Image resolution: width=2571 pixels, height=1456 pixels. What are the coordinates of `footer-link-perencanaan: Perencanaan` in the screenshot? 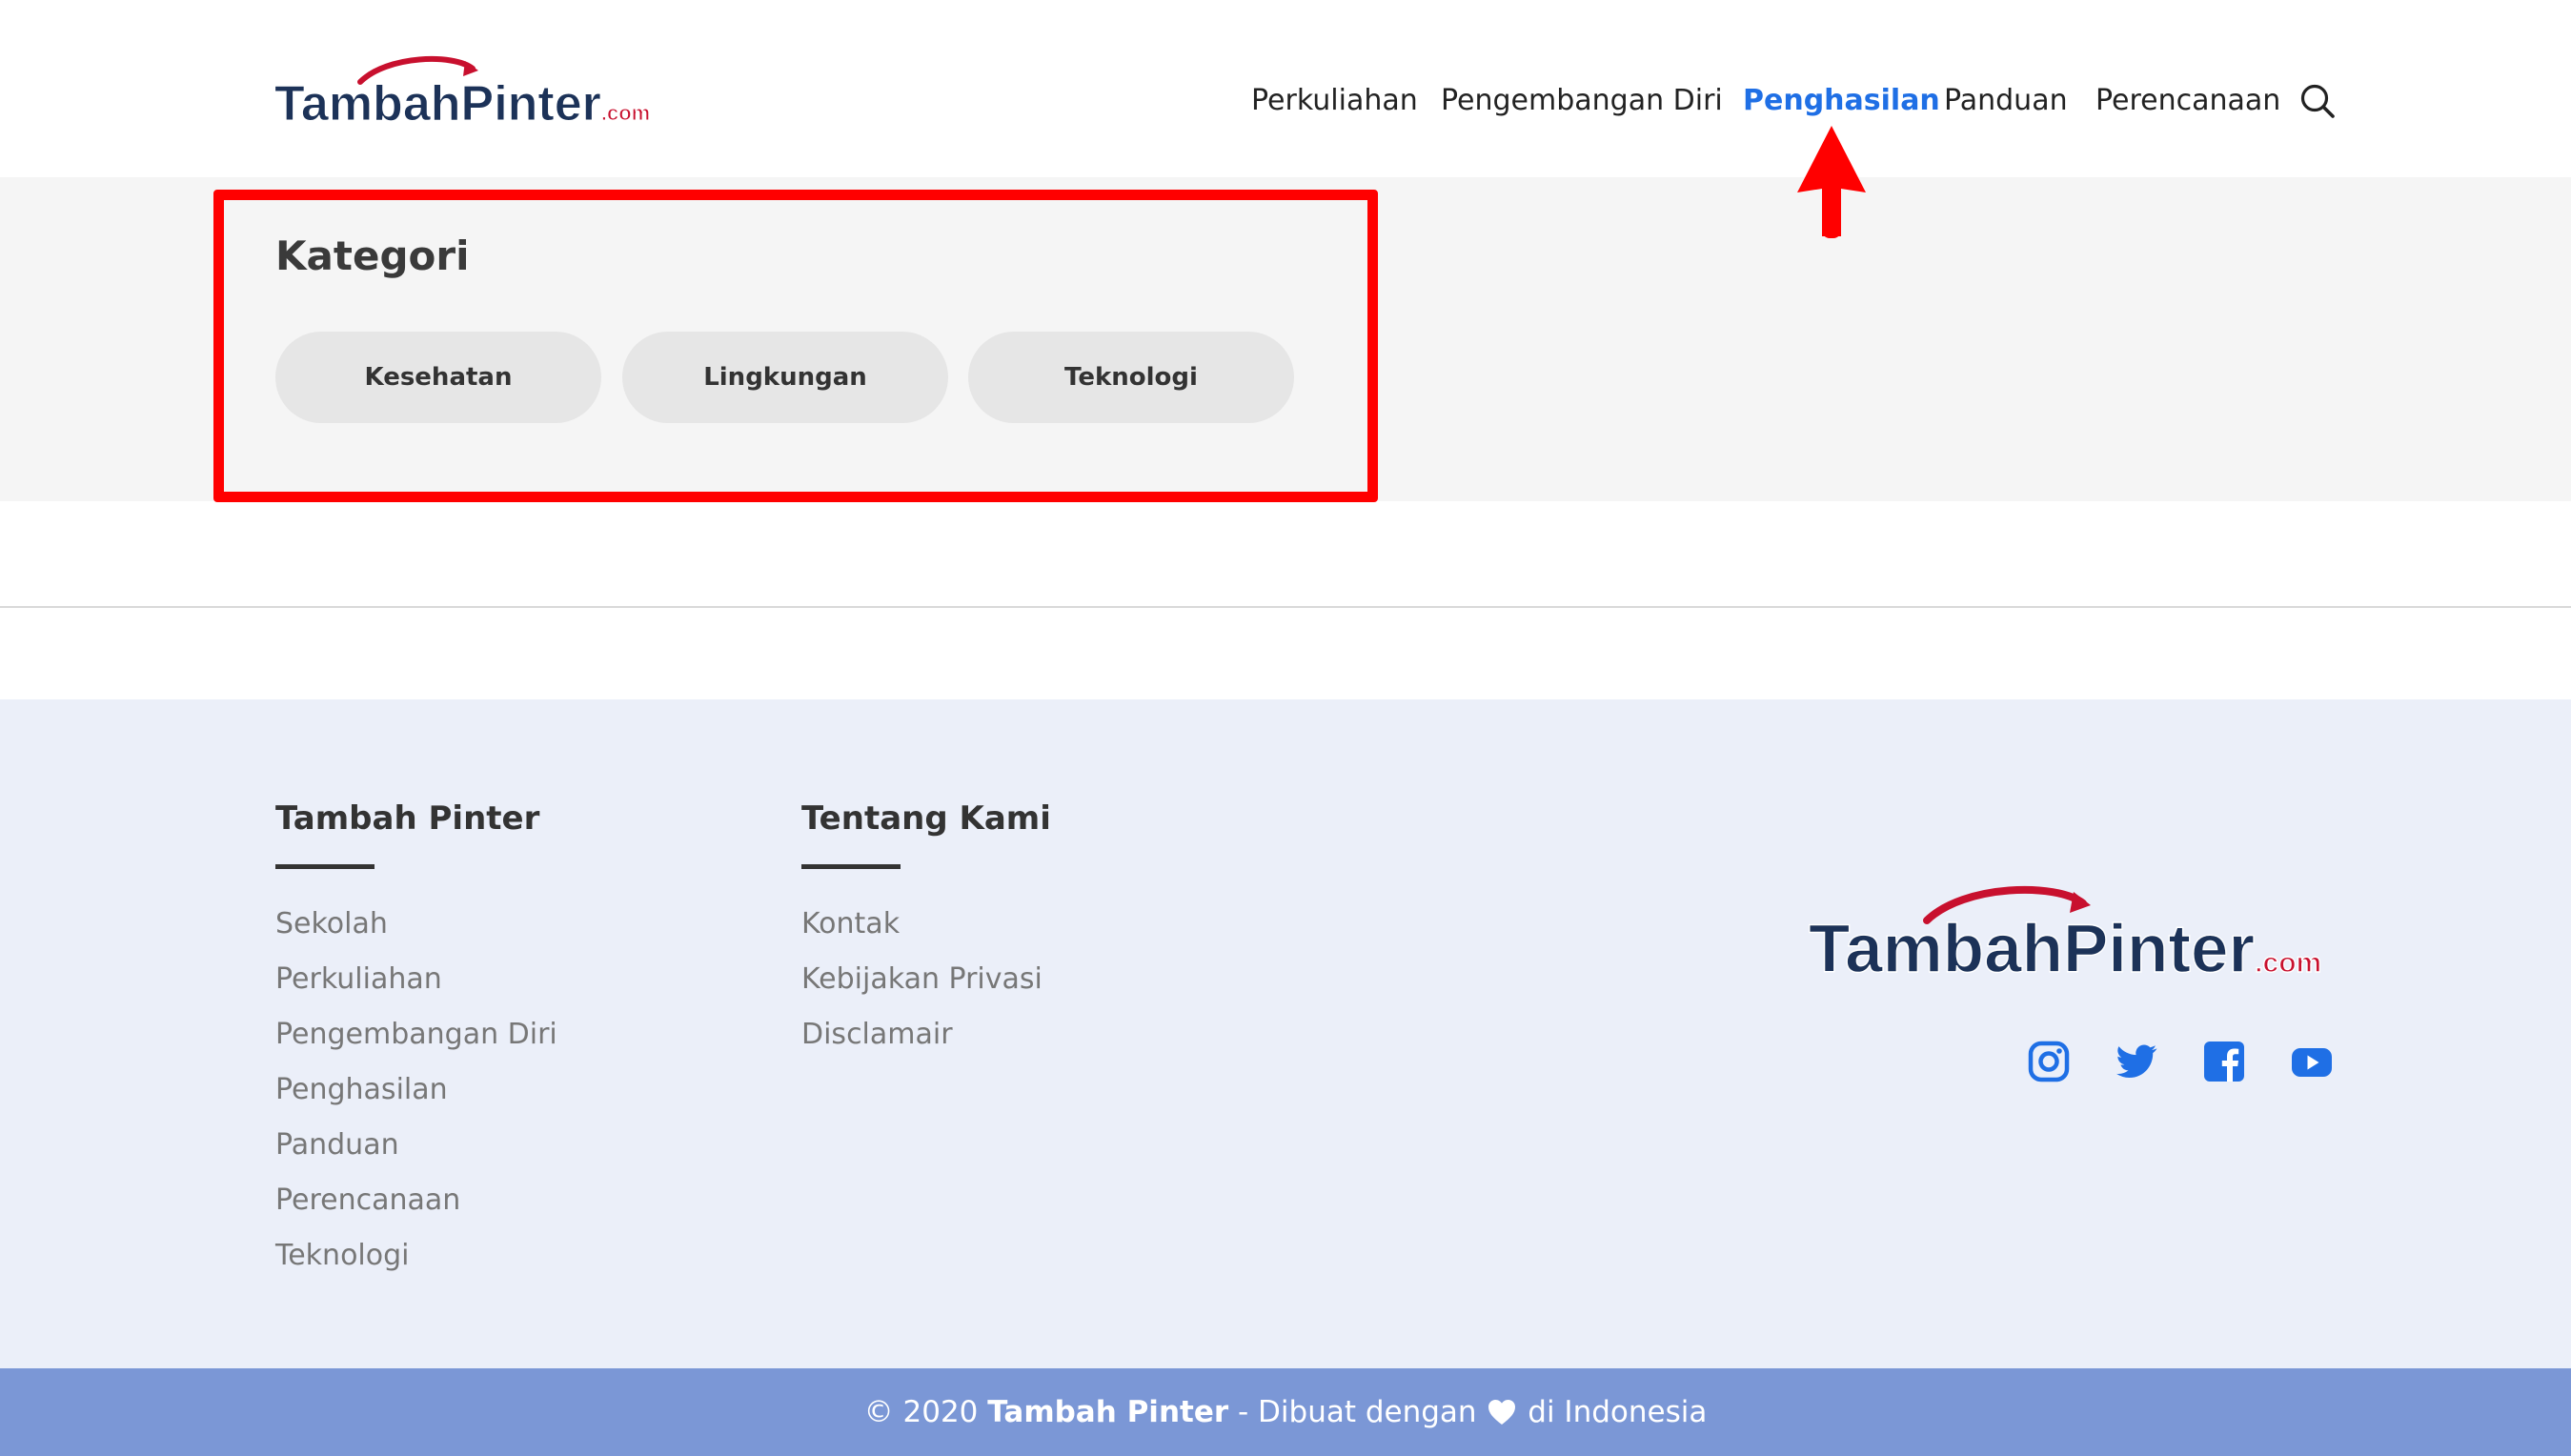 It's located at (367, 1201).